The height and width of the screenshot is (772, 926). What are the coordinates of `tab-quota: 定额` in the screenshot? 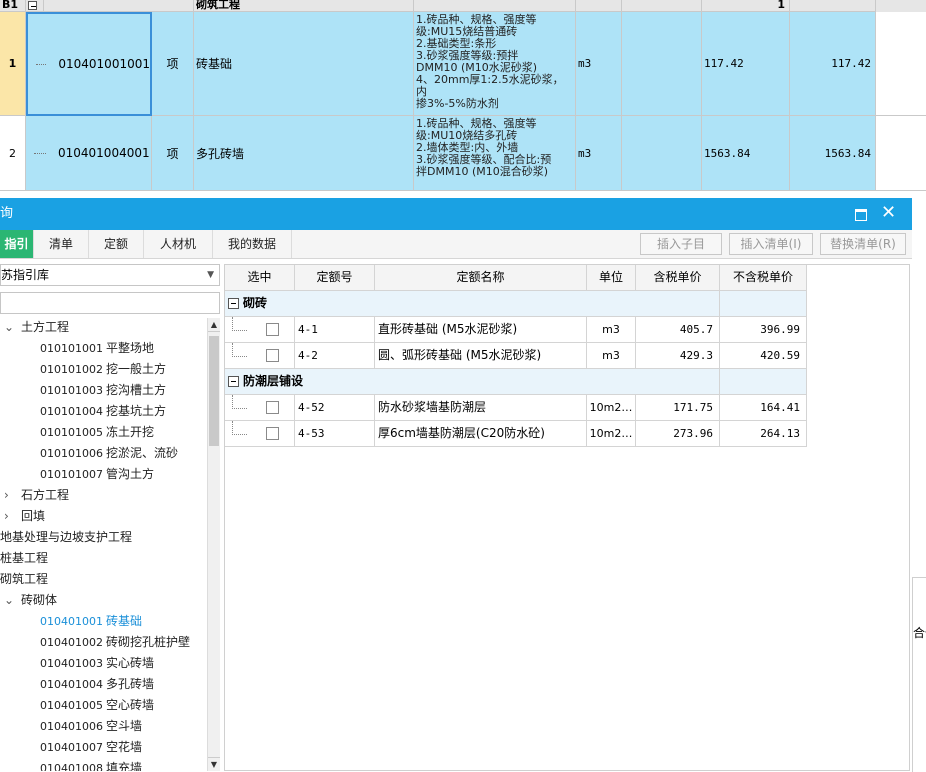 It's located at (116, 244).